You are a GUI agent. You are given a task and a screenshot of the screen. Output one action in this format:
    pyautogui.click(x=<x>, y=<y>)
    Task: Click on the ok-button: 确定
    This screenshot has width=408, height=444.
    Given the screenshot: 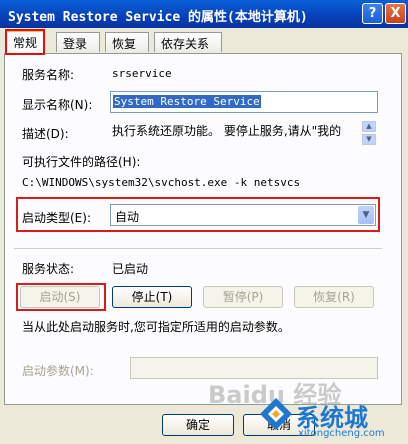 What is the action you would take?
    pyautogui.click(x=198, y=425)
    